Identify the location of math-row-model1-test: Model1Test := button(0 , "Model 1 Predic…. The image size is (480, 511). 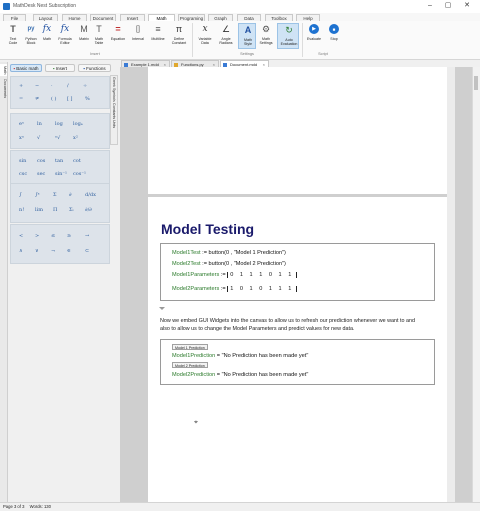
(229, 253).